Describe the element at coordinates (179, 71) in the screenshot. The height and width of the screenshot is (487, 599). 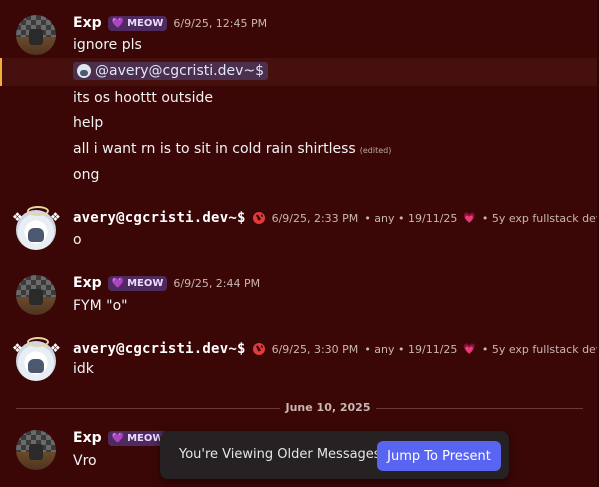
I see `mention-label: @avery@cgcristi.dev~$` at that location.